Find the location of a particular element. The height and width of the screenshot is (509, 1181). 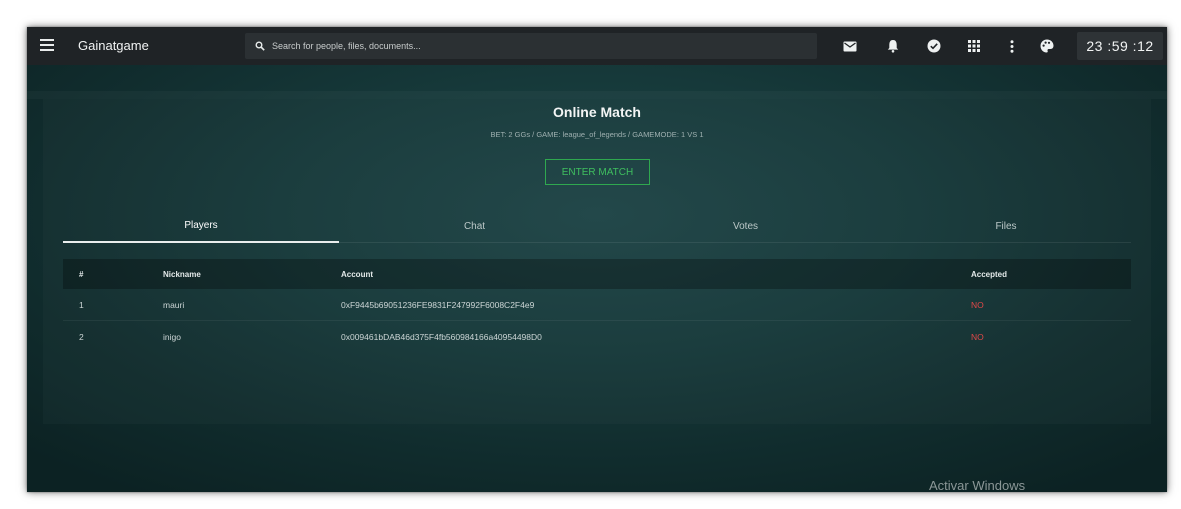

search-input is located at coordinates (532, 46).